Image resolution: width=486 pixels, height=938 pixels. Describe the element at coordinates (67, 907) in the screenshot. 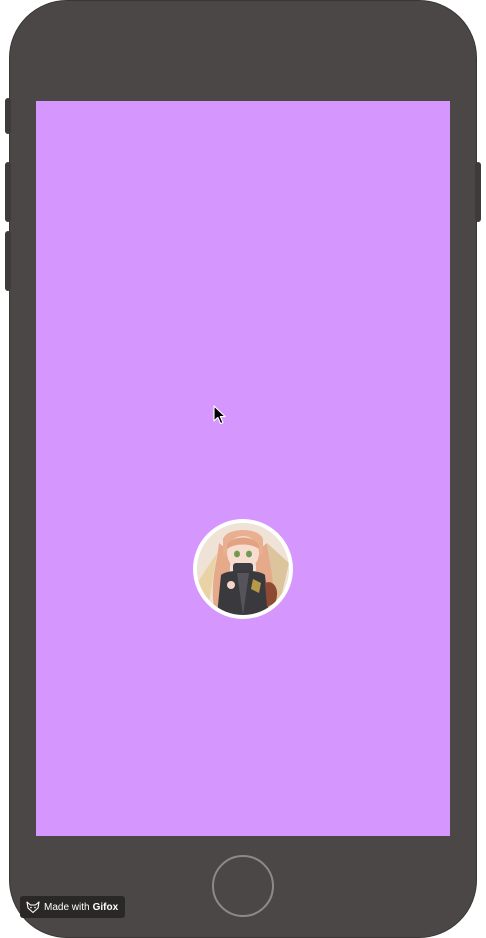

I see `badge-prefix: Made with` at that location.